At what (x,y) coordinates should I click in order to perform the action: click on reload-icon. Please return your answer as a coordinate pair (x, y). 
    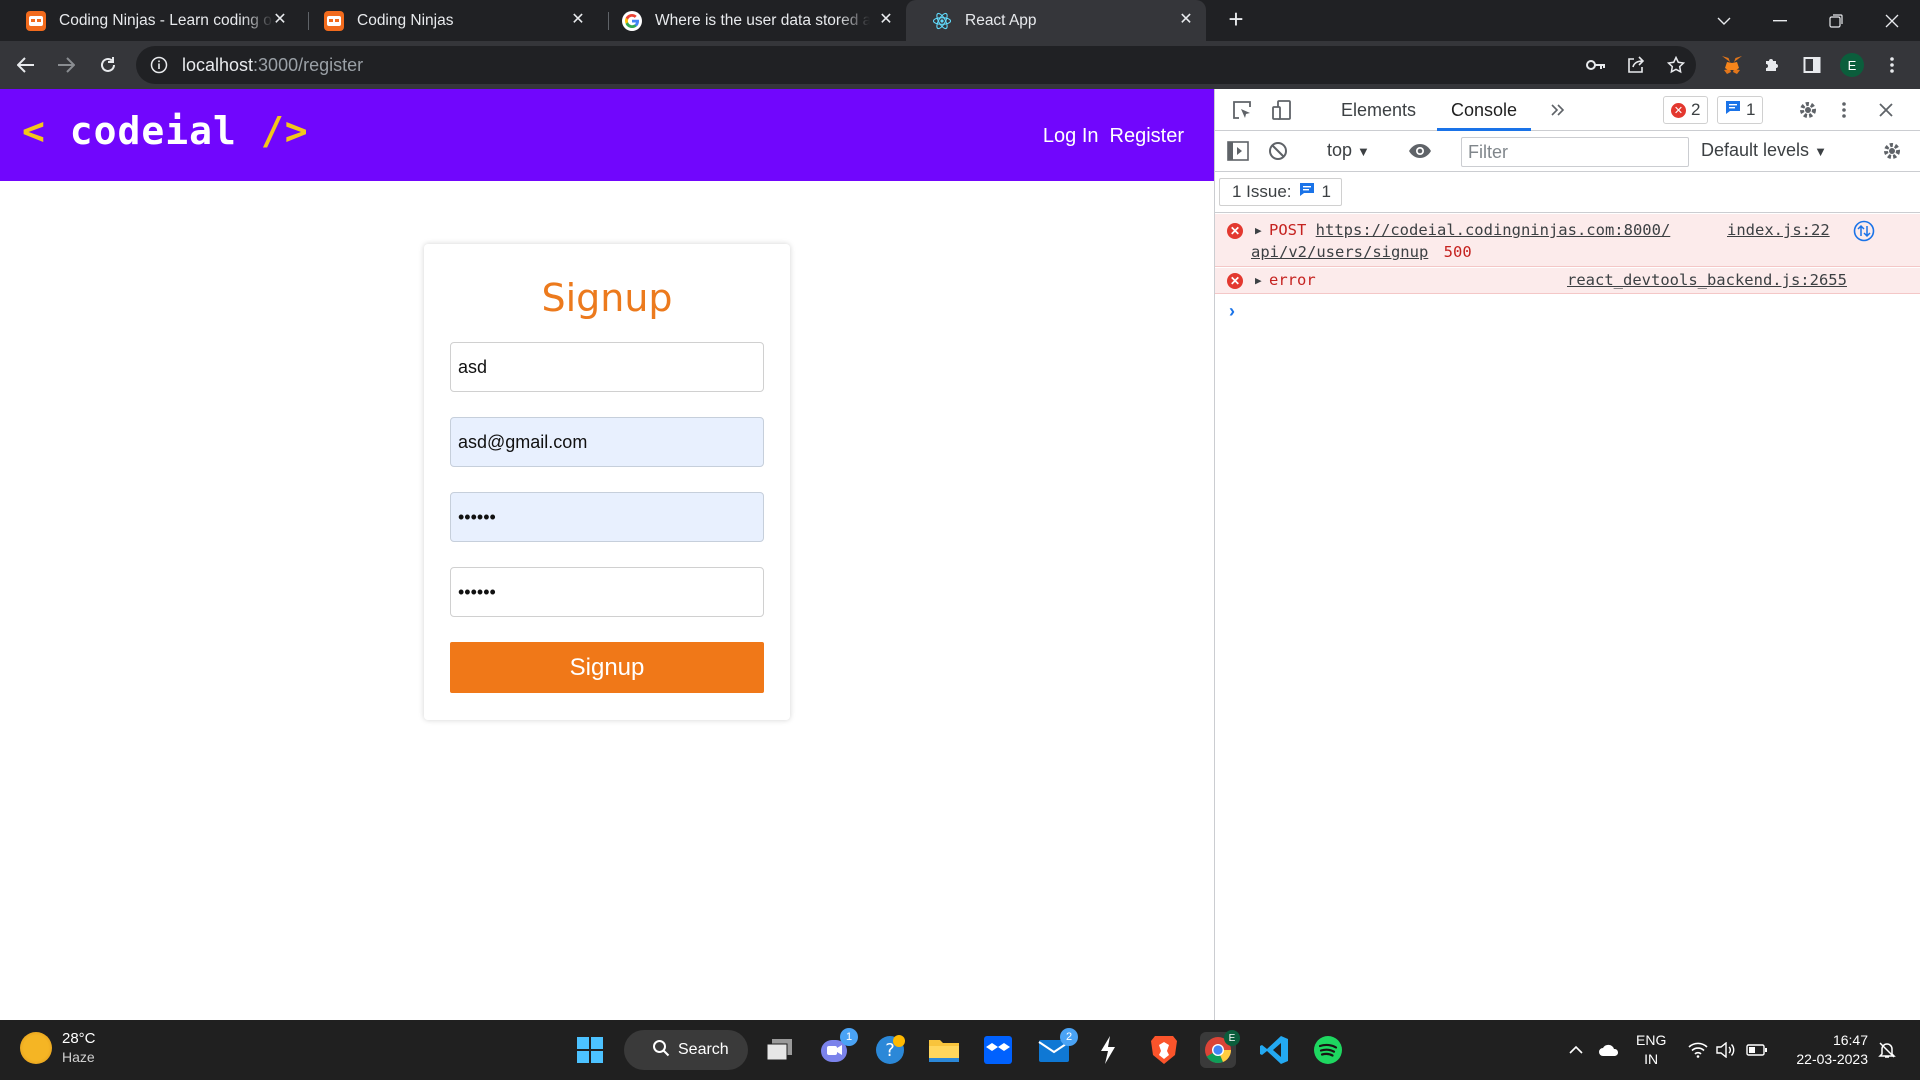
    Looking at the image, I should click on (108, 65).